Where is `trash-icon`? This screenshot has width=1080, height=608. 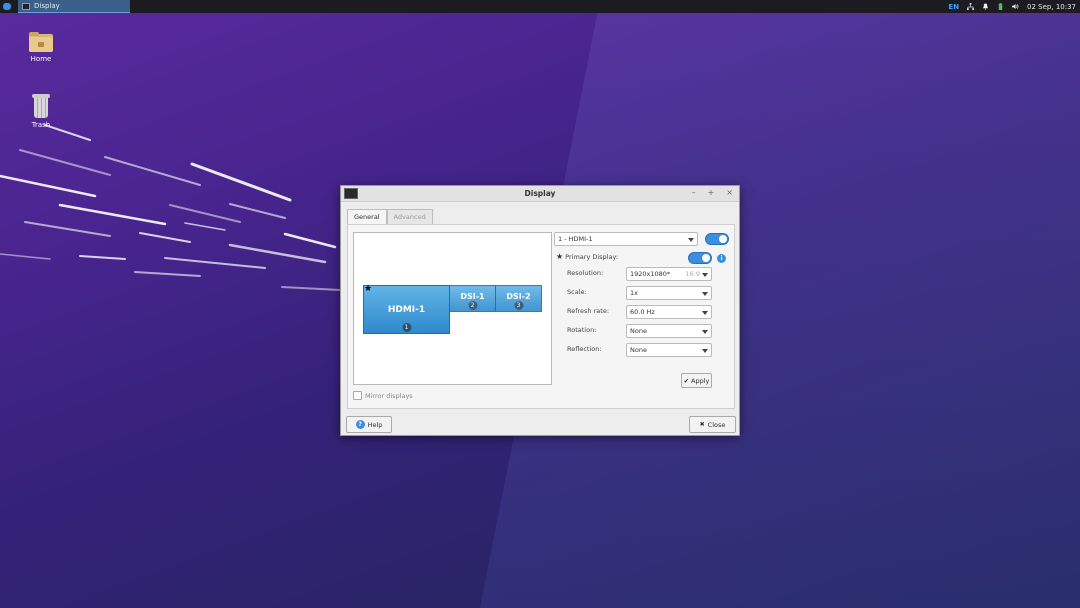 trash-icon is located at coordinates (41, 106).